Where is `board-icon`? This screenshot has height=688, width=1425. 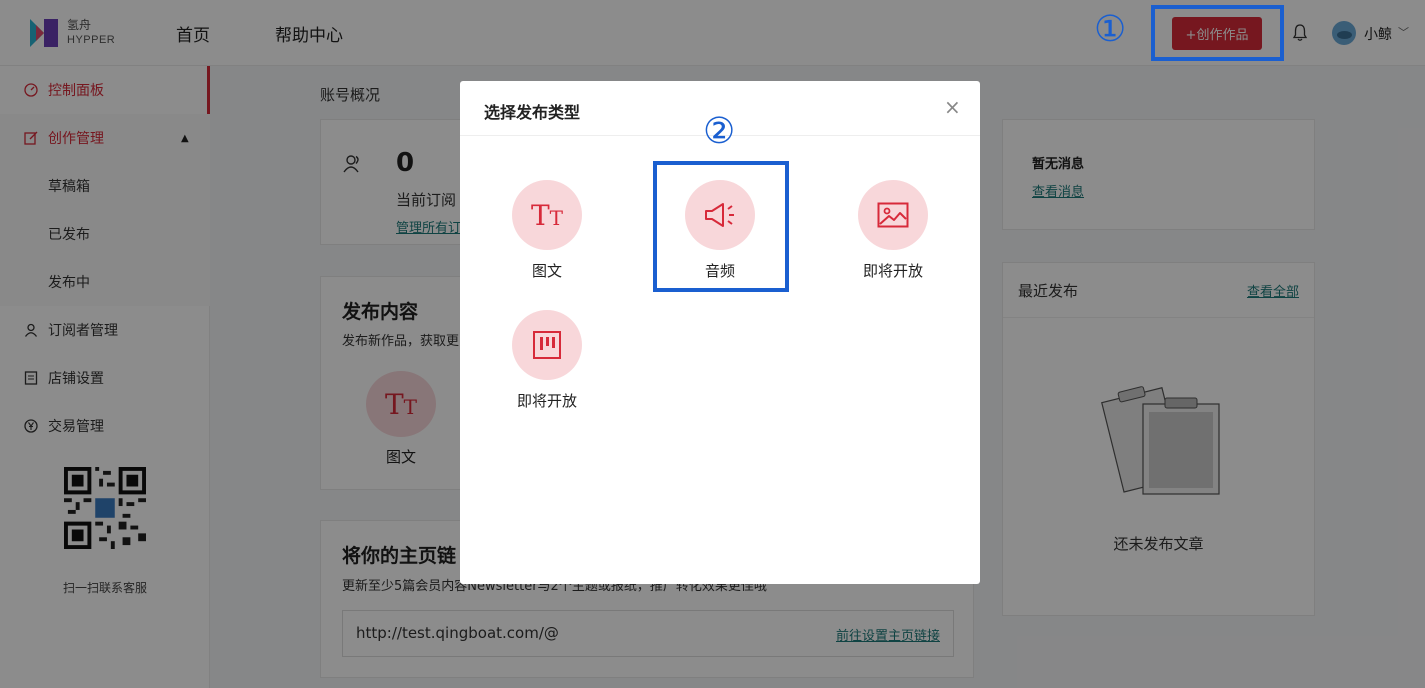 board-icon is located at coordinates (547, 345).